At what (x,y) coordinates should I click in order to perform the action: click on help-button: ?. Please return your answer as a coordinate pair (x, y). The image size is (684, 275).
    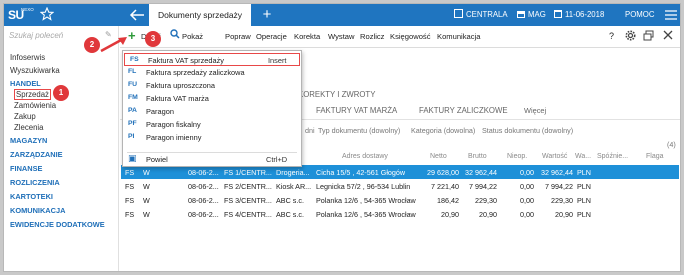
    Looking at the image, I should click on (611, 36).